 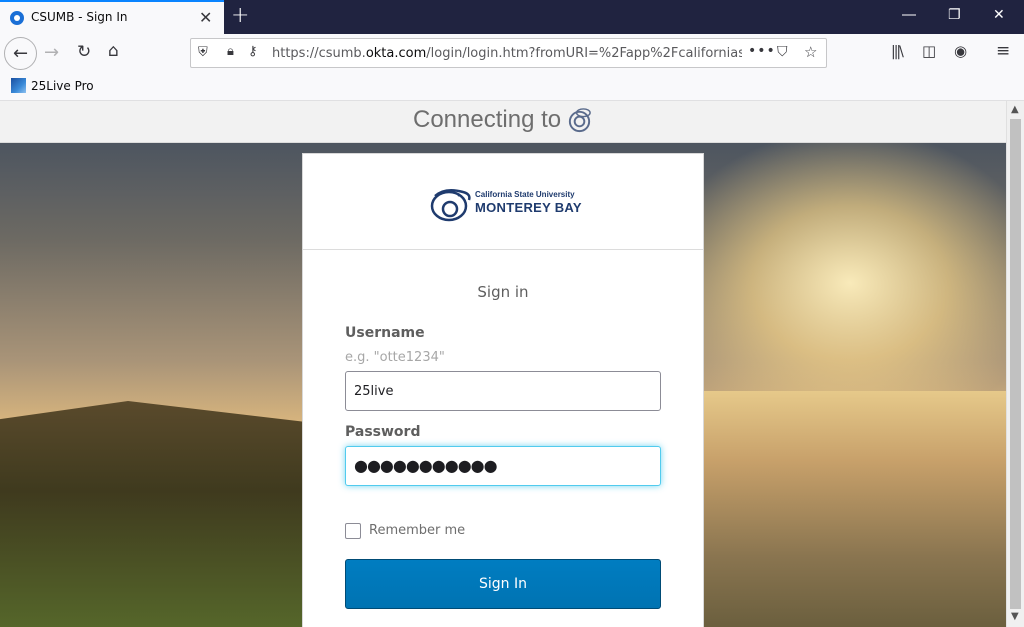 I want to click on connecting-text: Connecting to, so click(x=487, y=119).